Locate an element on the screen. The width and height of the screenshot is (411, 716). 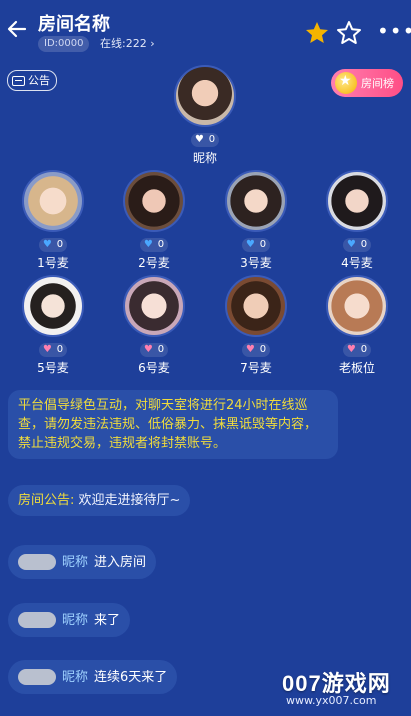
mic-seat-2: ♥ 0 2号麦 is located at coordinates (154, 220).